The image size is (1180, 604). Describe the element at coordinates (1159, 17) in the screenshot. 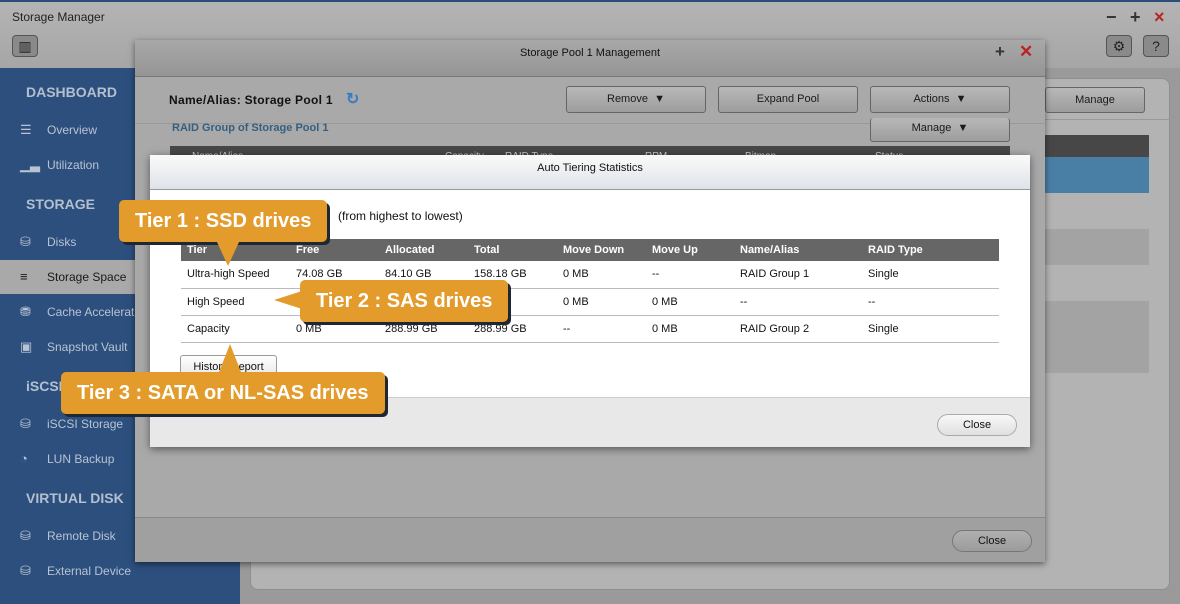

I see `close-button: ×` at that location.